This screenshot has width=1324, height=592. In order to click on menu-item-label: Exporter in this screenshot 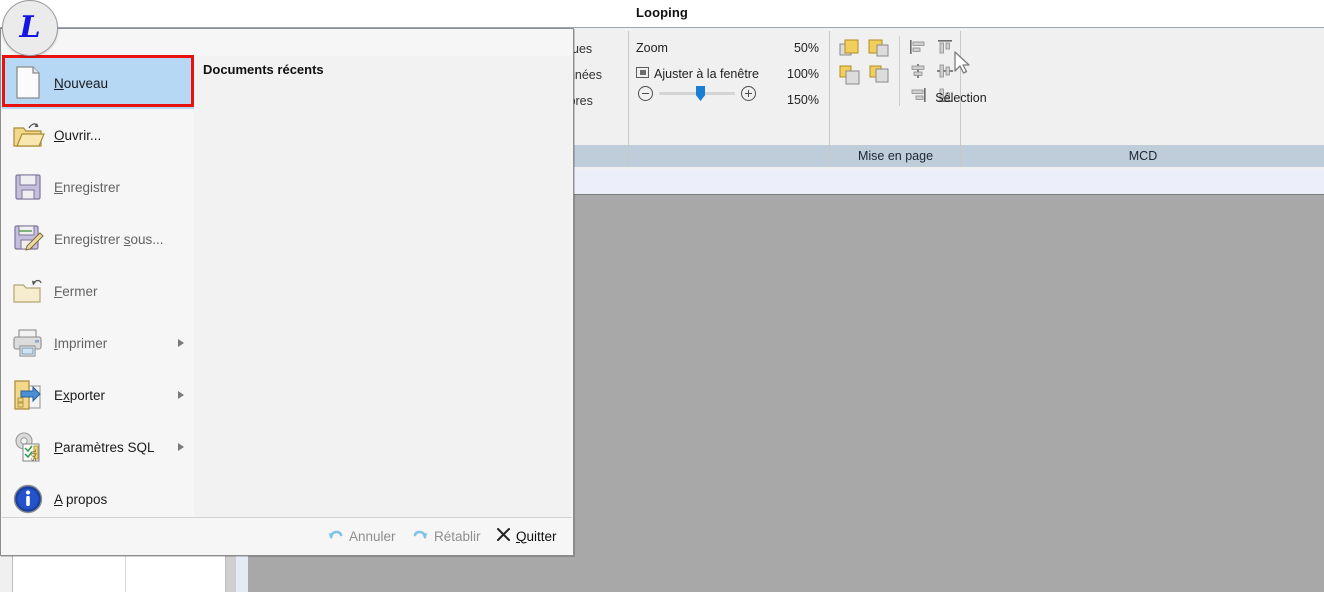, I will do `click(80, 395)`.